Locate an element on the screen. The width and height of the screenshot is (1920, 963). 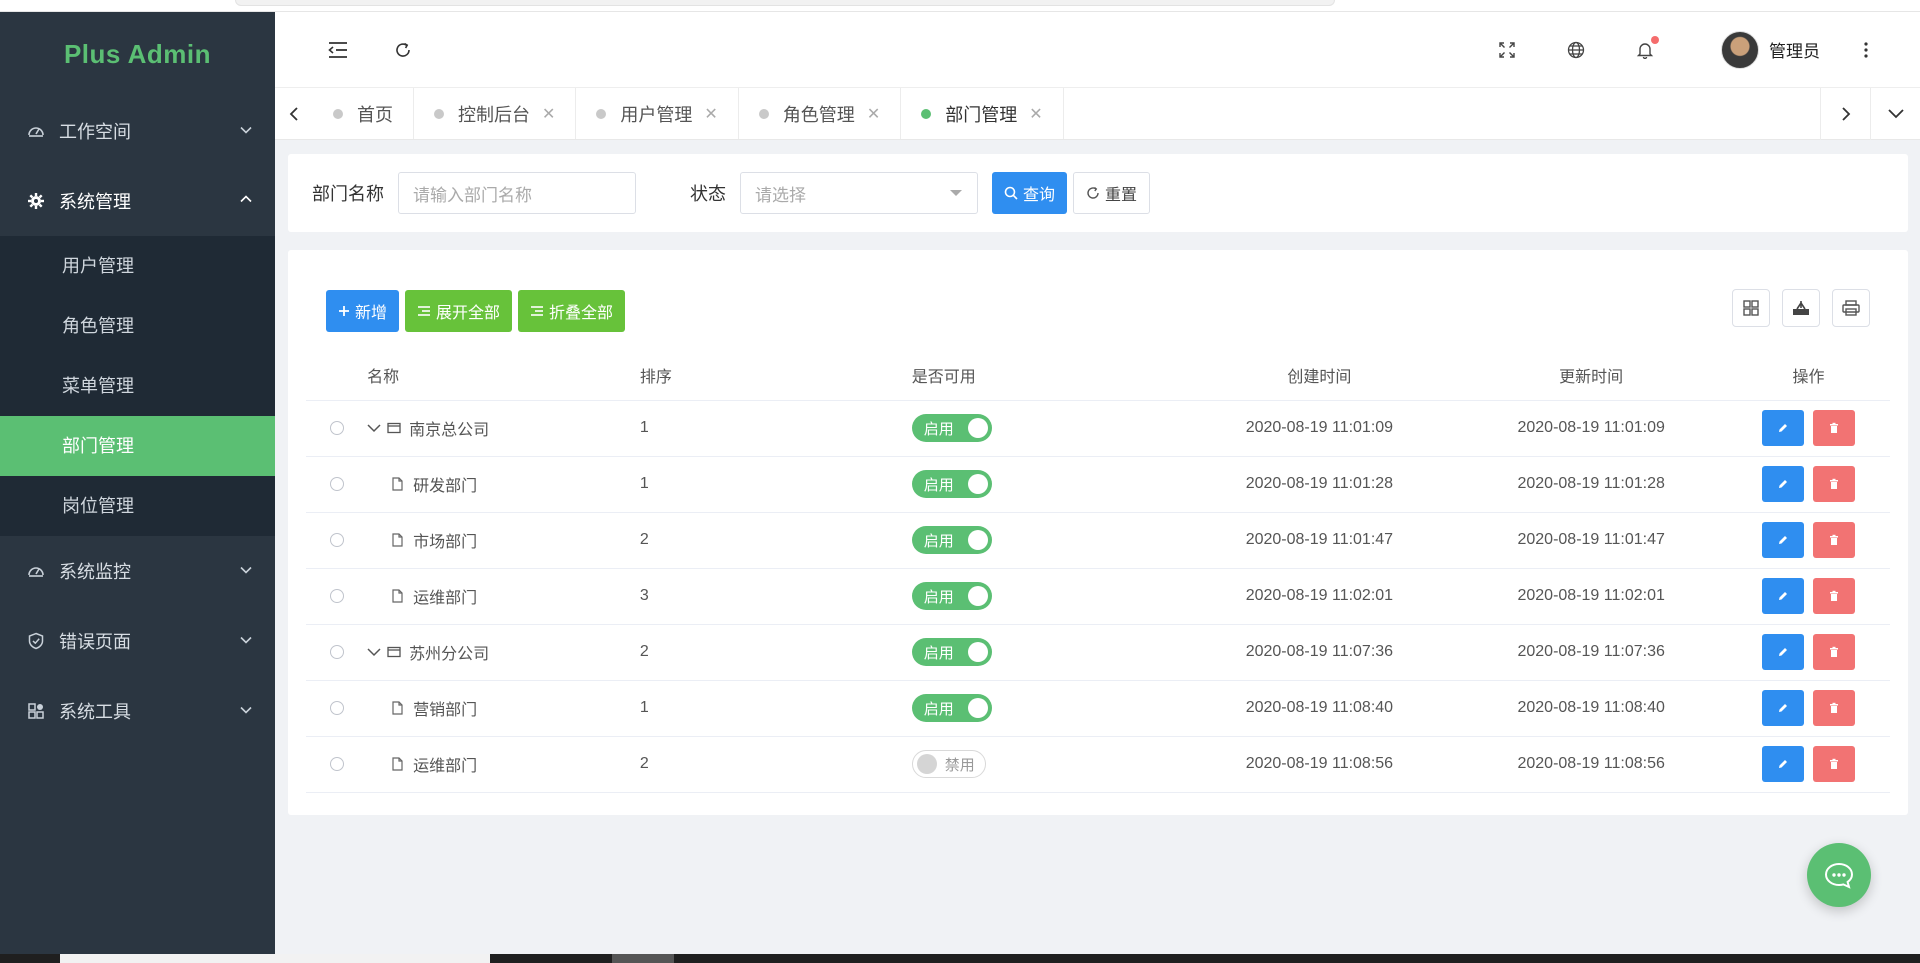
sidebar-item-menus: 菜单管理 is located at coordinates (137, 386).